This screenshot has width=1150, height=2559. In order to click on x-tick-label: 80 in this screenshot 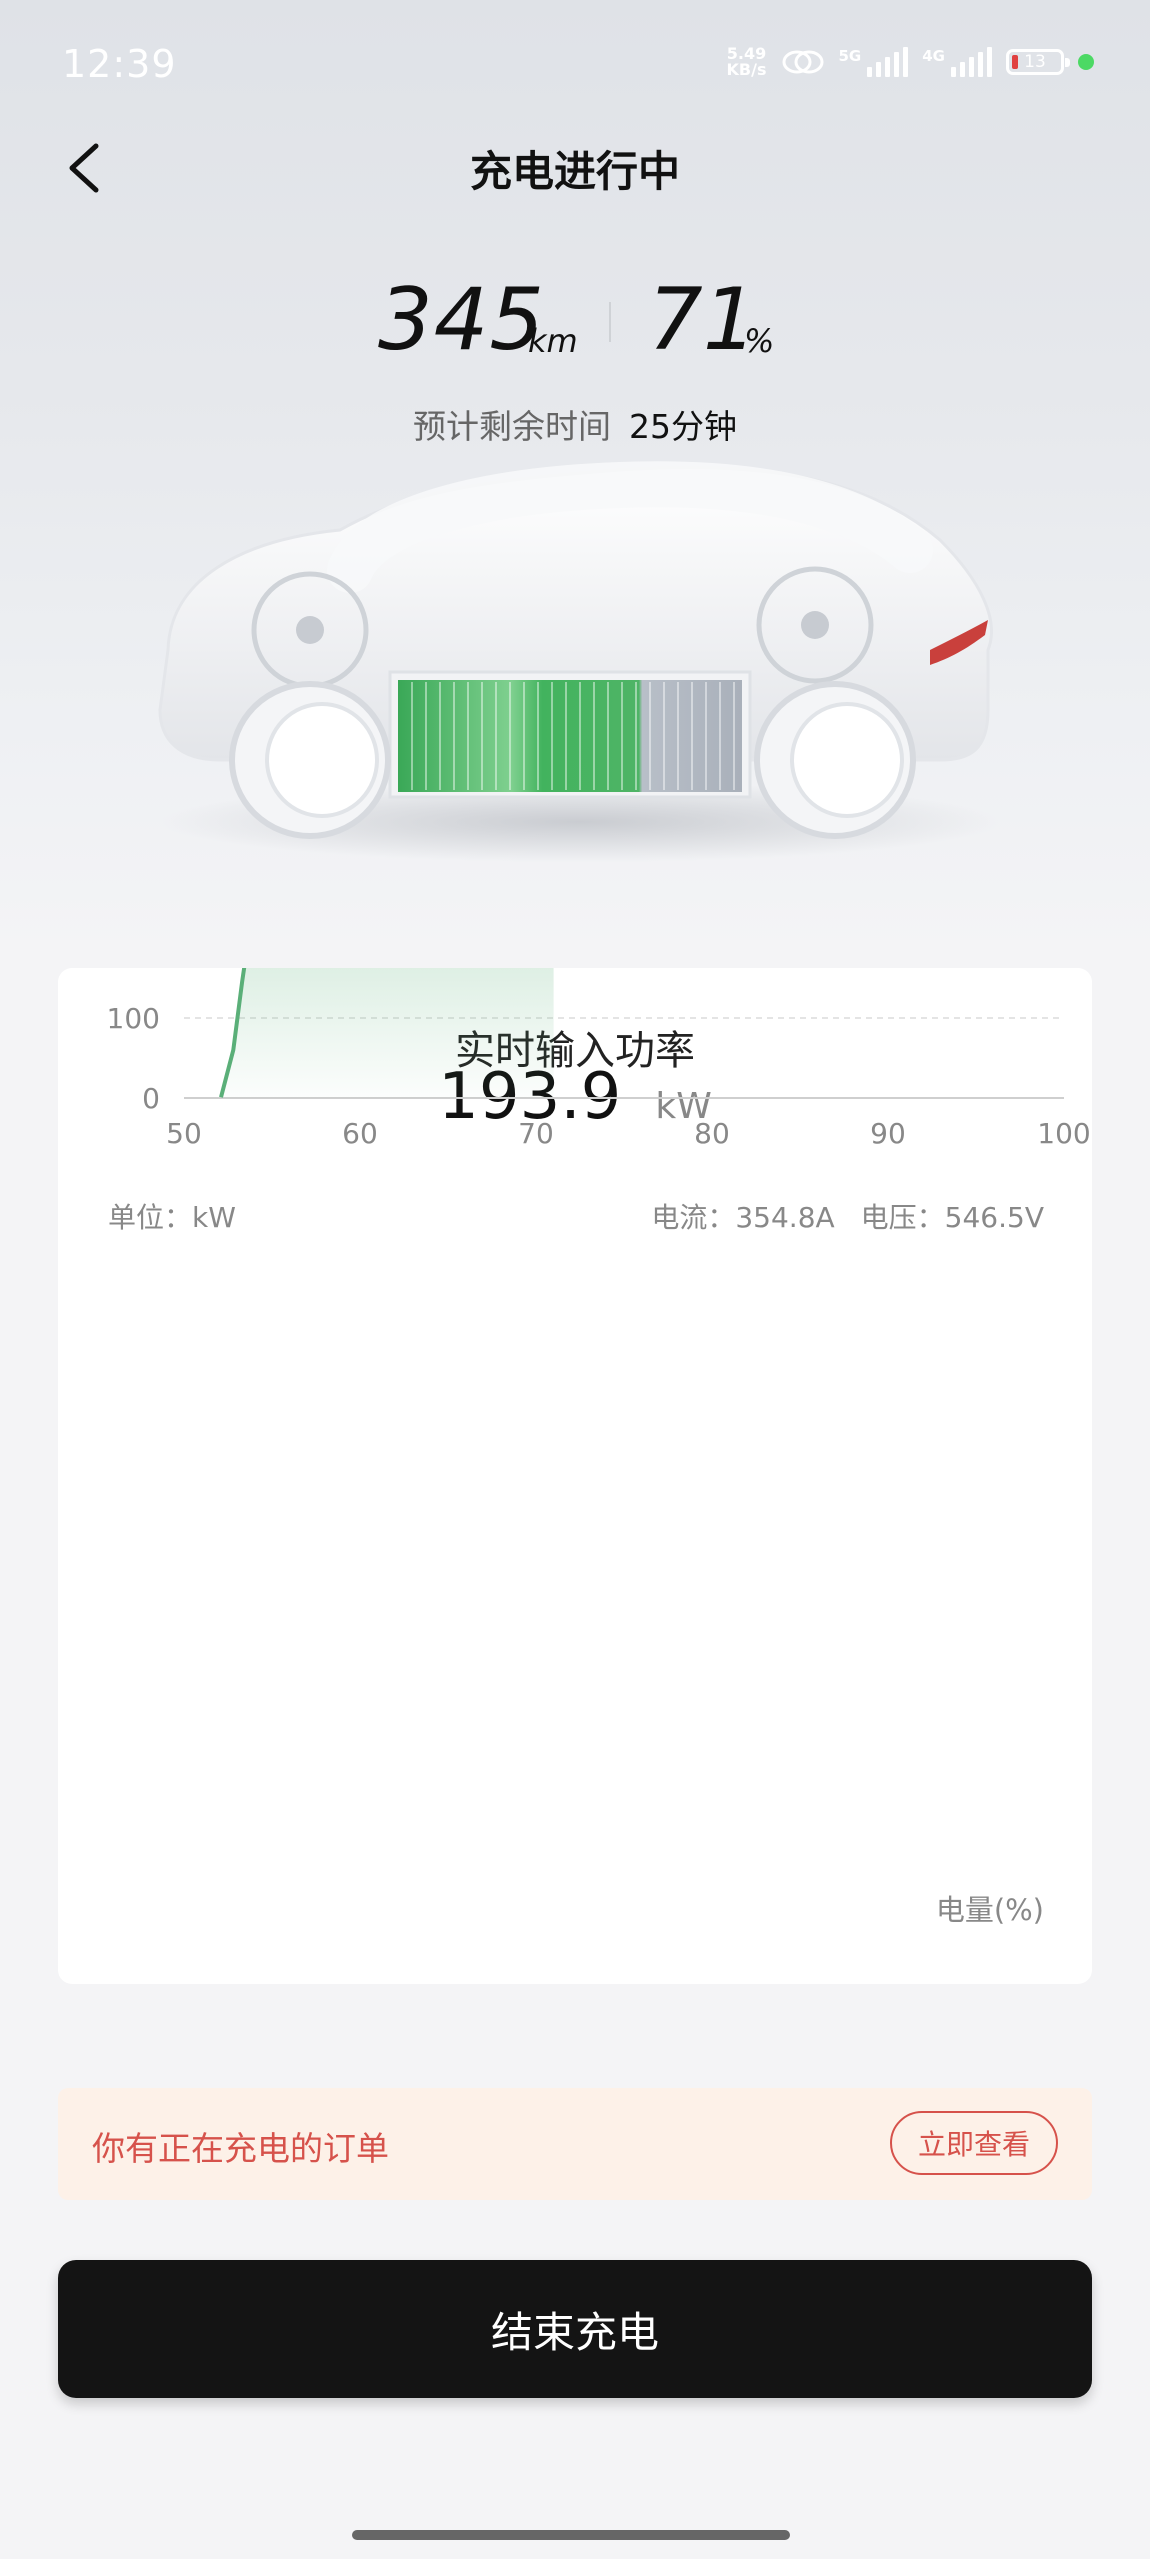, I will do `click(712, 1133)`.